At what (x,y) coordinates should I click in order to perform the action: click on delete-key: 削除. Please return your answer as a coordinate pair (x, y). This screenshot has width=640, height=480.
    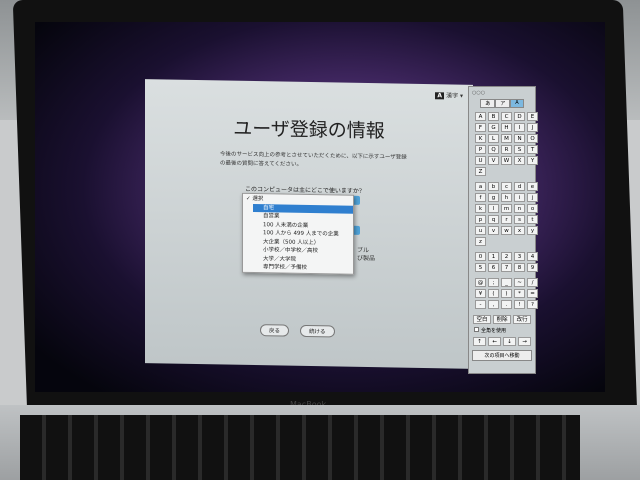
    Looking at the image, I should click on (502, 319).